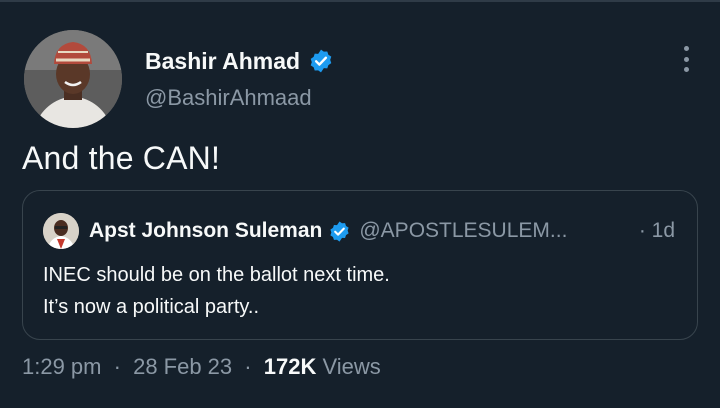  Describe the element at coordinates (657, 231) in the screenshot. I see `quoted-tweet-time: · 1d` at that location.